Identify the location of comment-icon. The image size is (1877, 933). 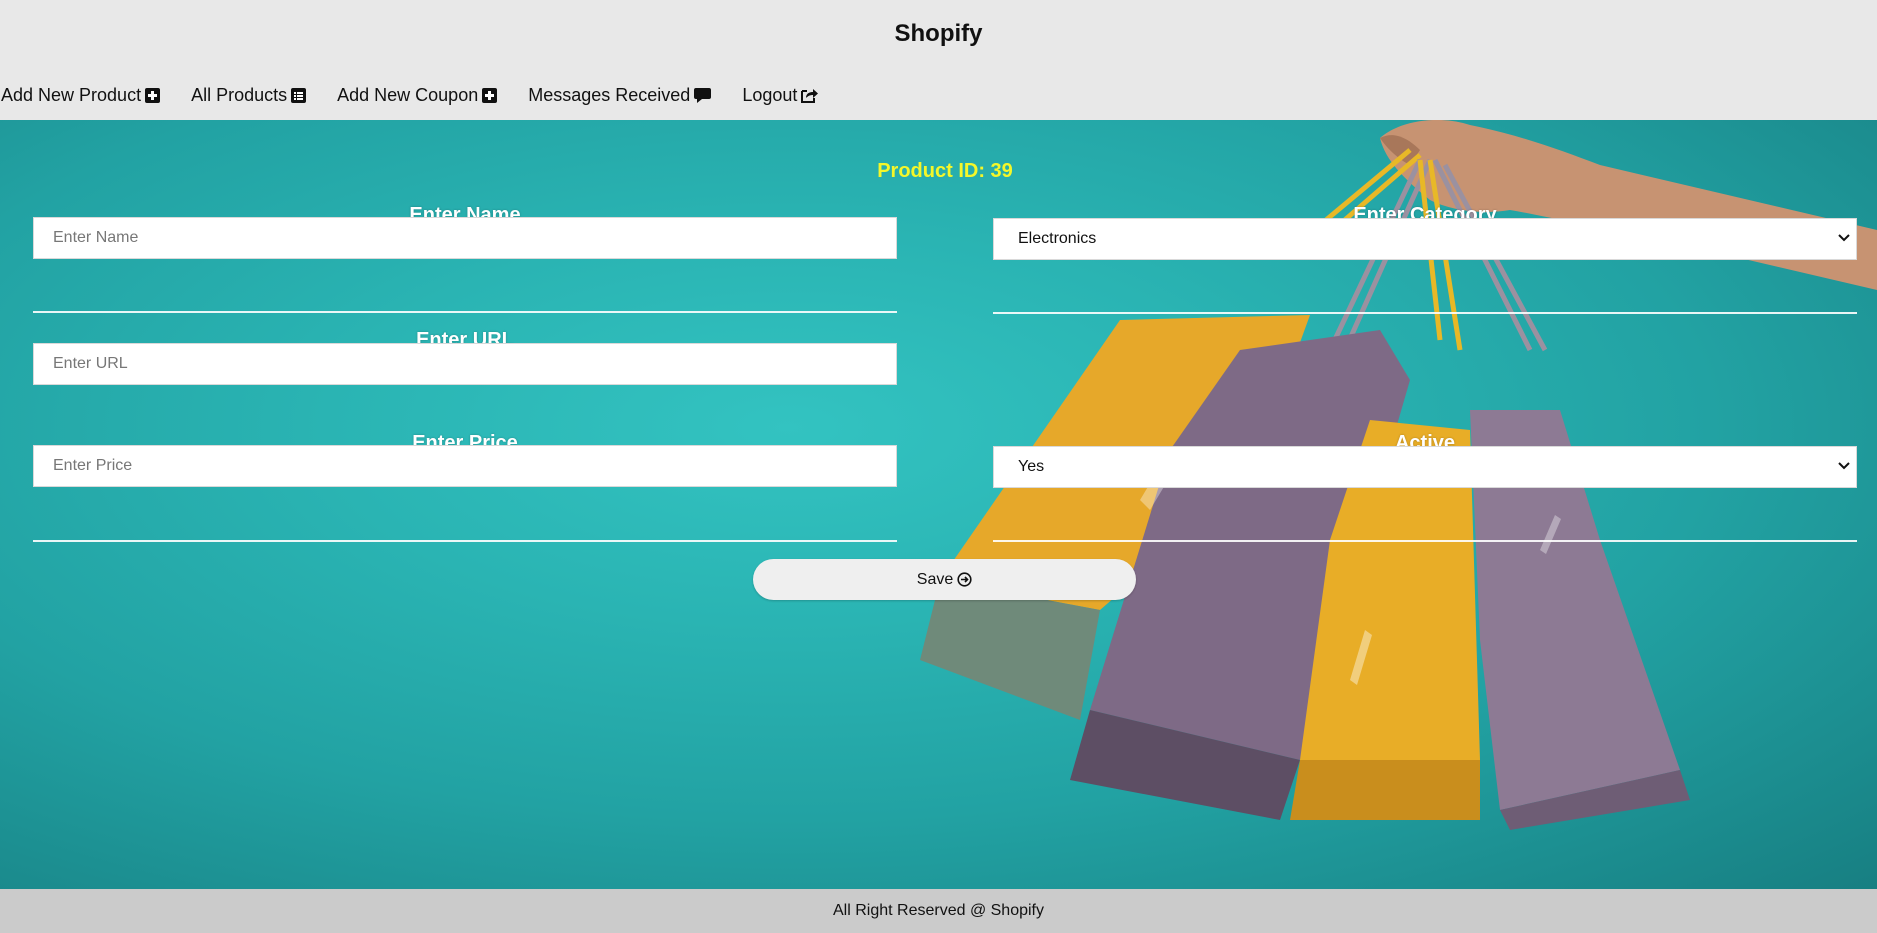
(703, 95).